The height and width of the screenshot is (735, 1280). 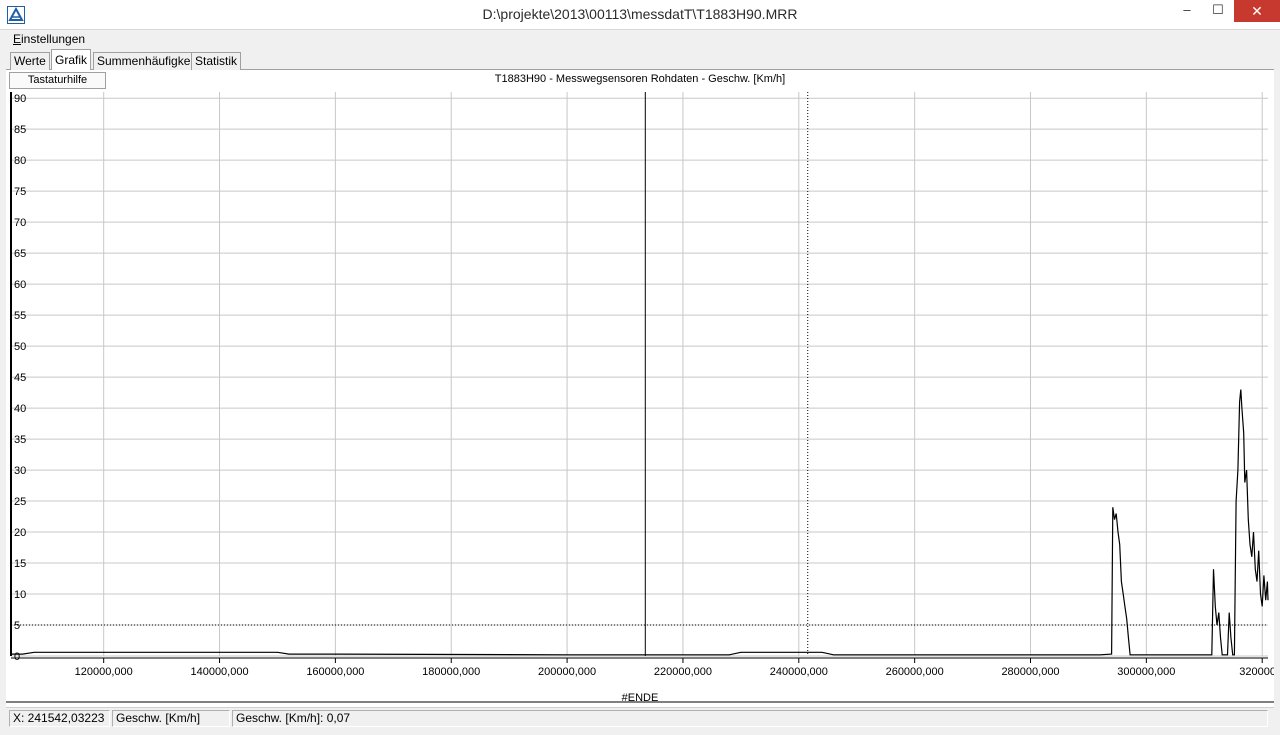 What do you see at coordinates (20, 99) in the screenshot?
I see `y-tick-label: 90` at bounding box center [20, 99].